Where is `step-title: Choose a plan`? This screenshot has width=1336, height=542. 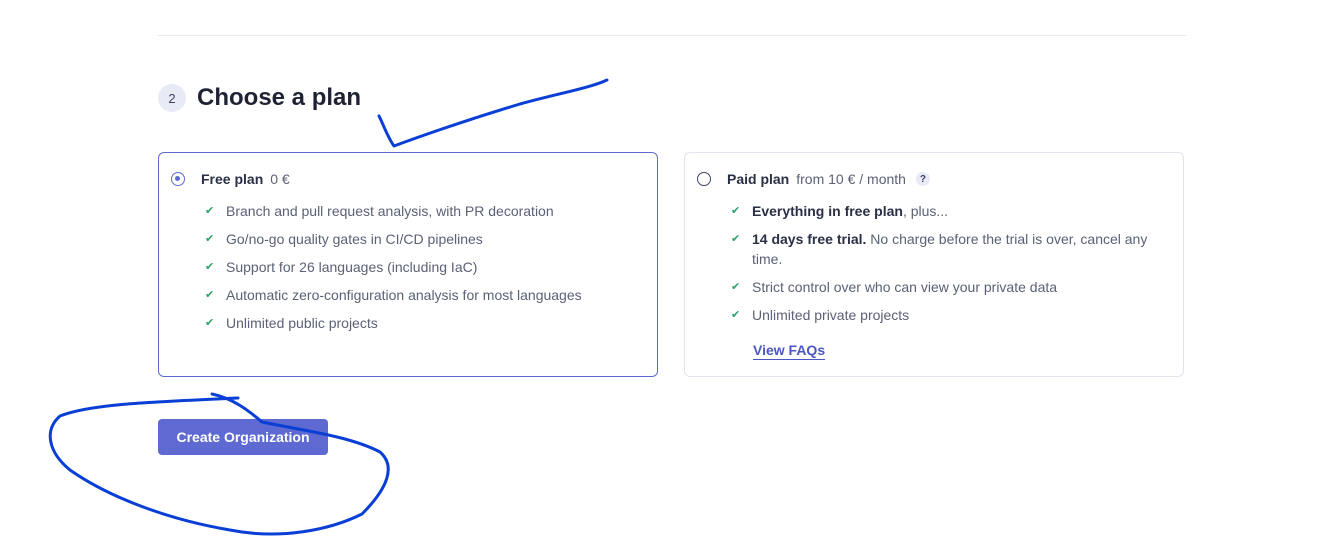 step-title: Choose a plan is located at coordinates (279, 97).